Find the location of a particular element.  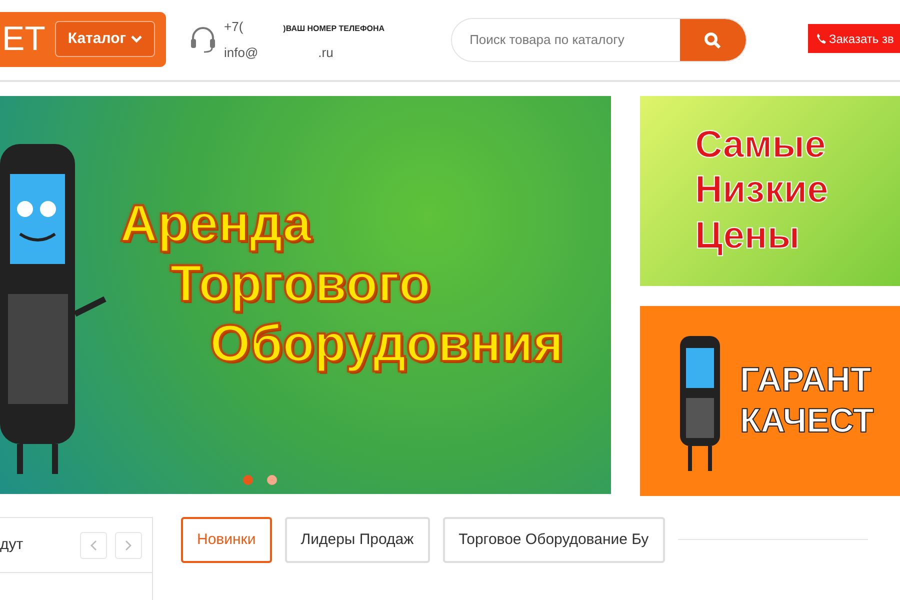

product-tab: Лидеры Продаж is located at coordinates (357, 540).